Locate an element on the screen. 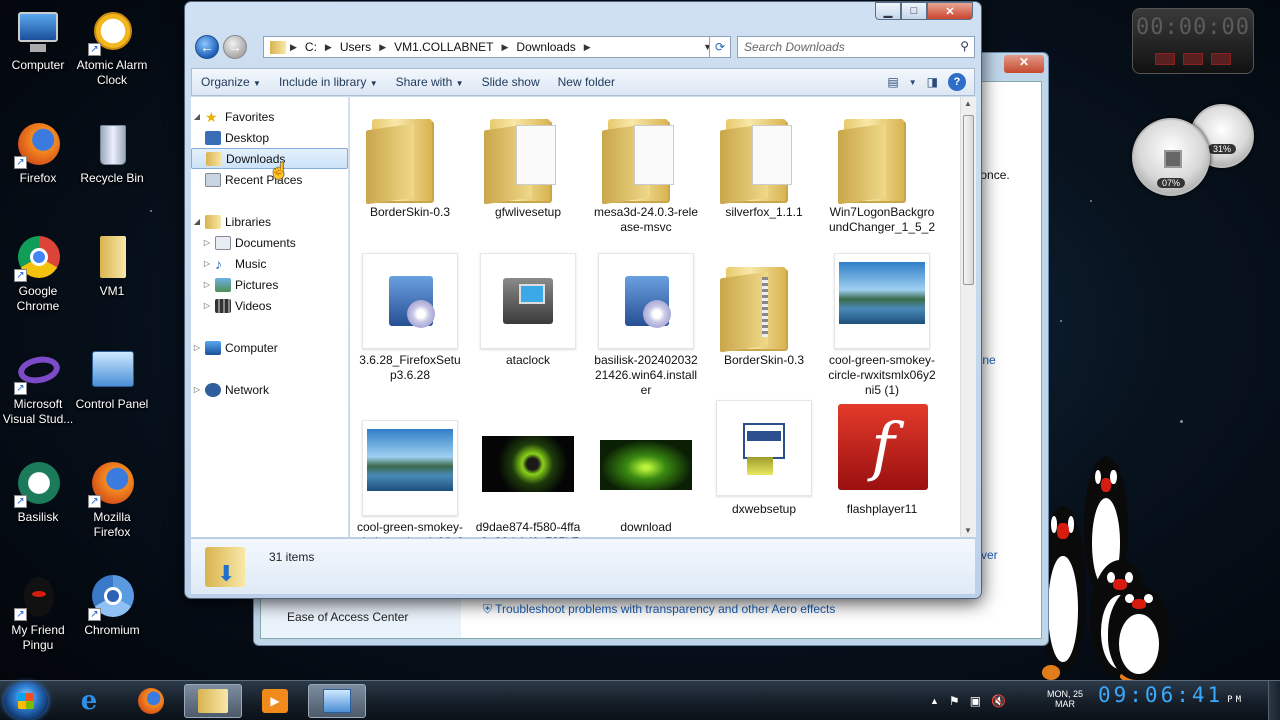  ease-of-access-link: Ease of Access Center is located at coordinates (347, 617).